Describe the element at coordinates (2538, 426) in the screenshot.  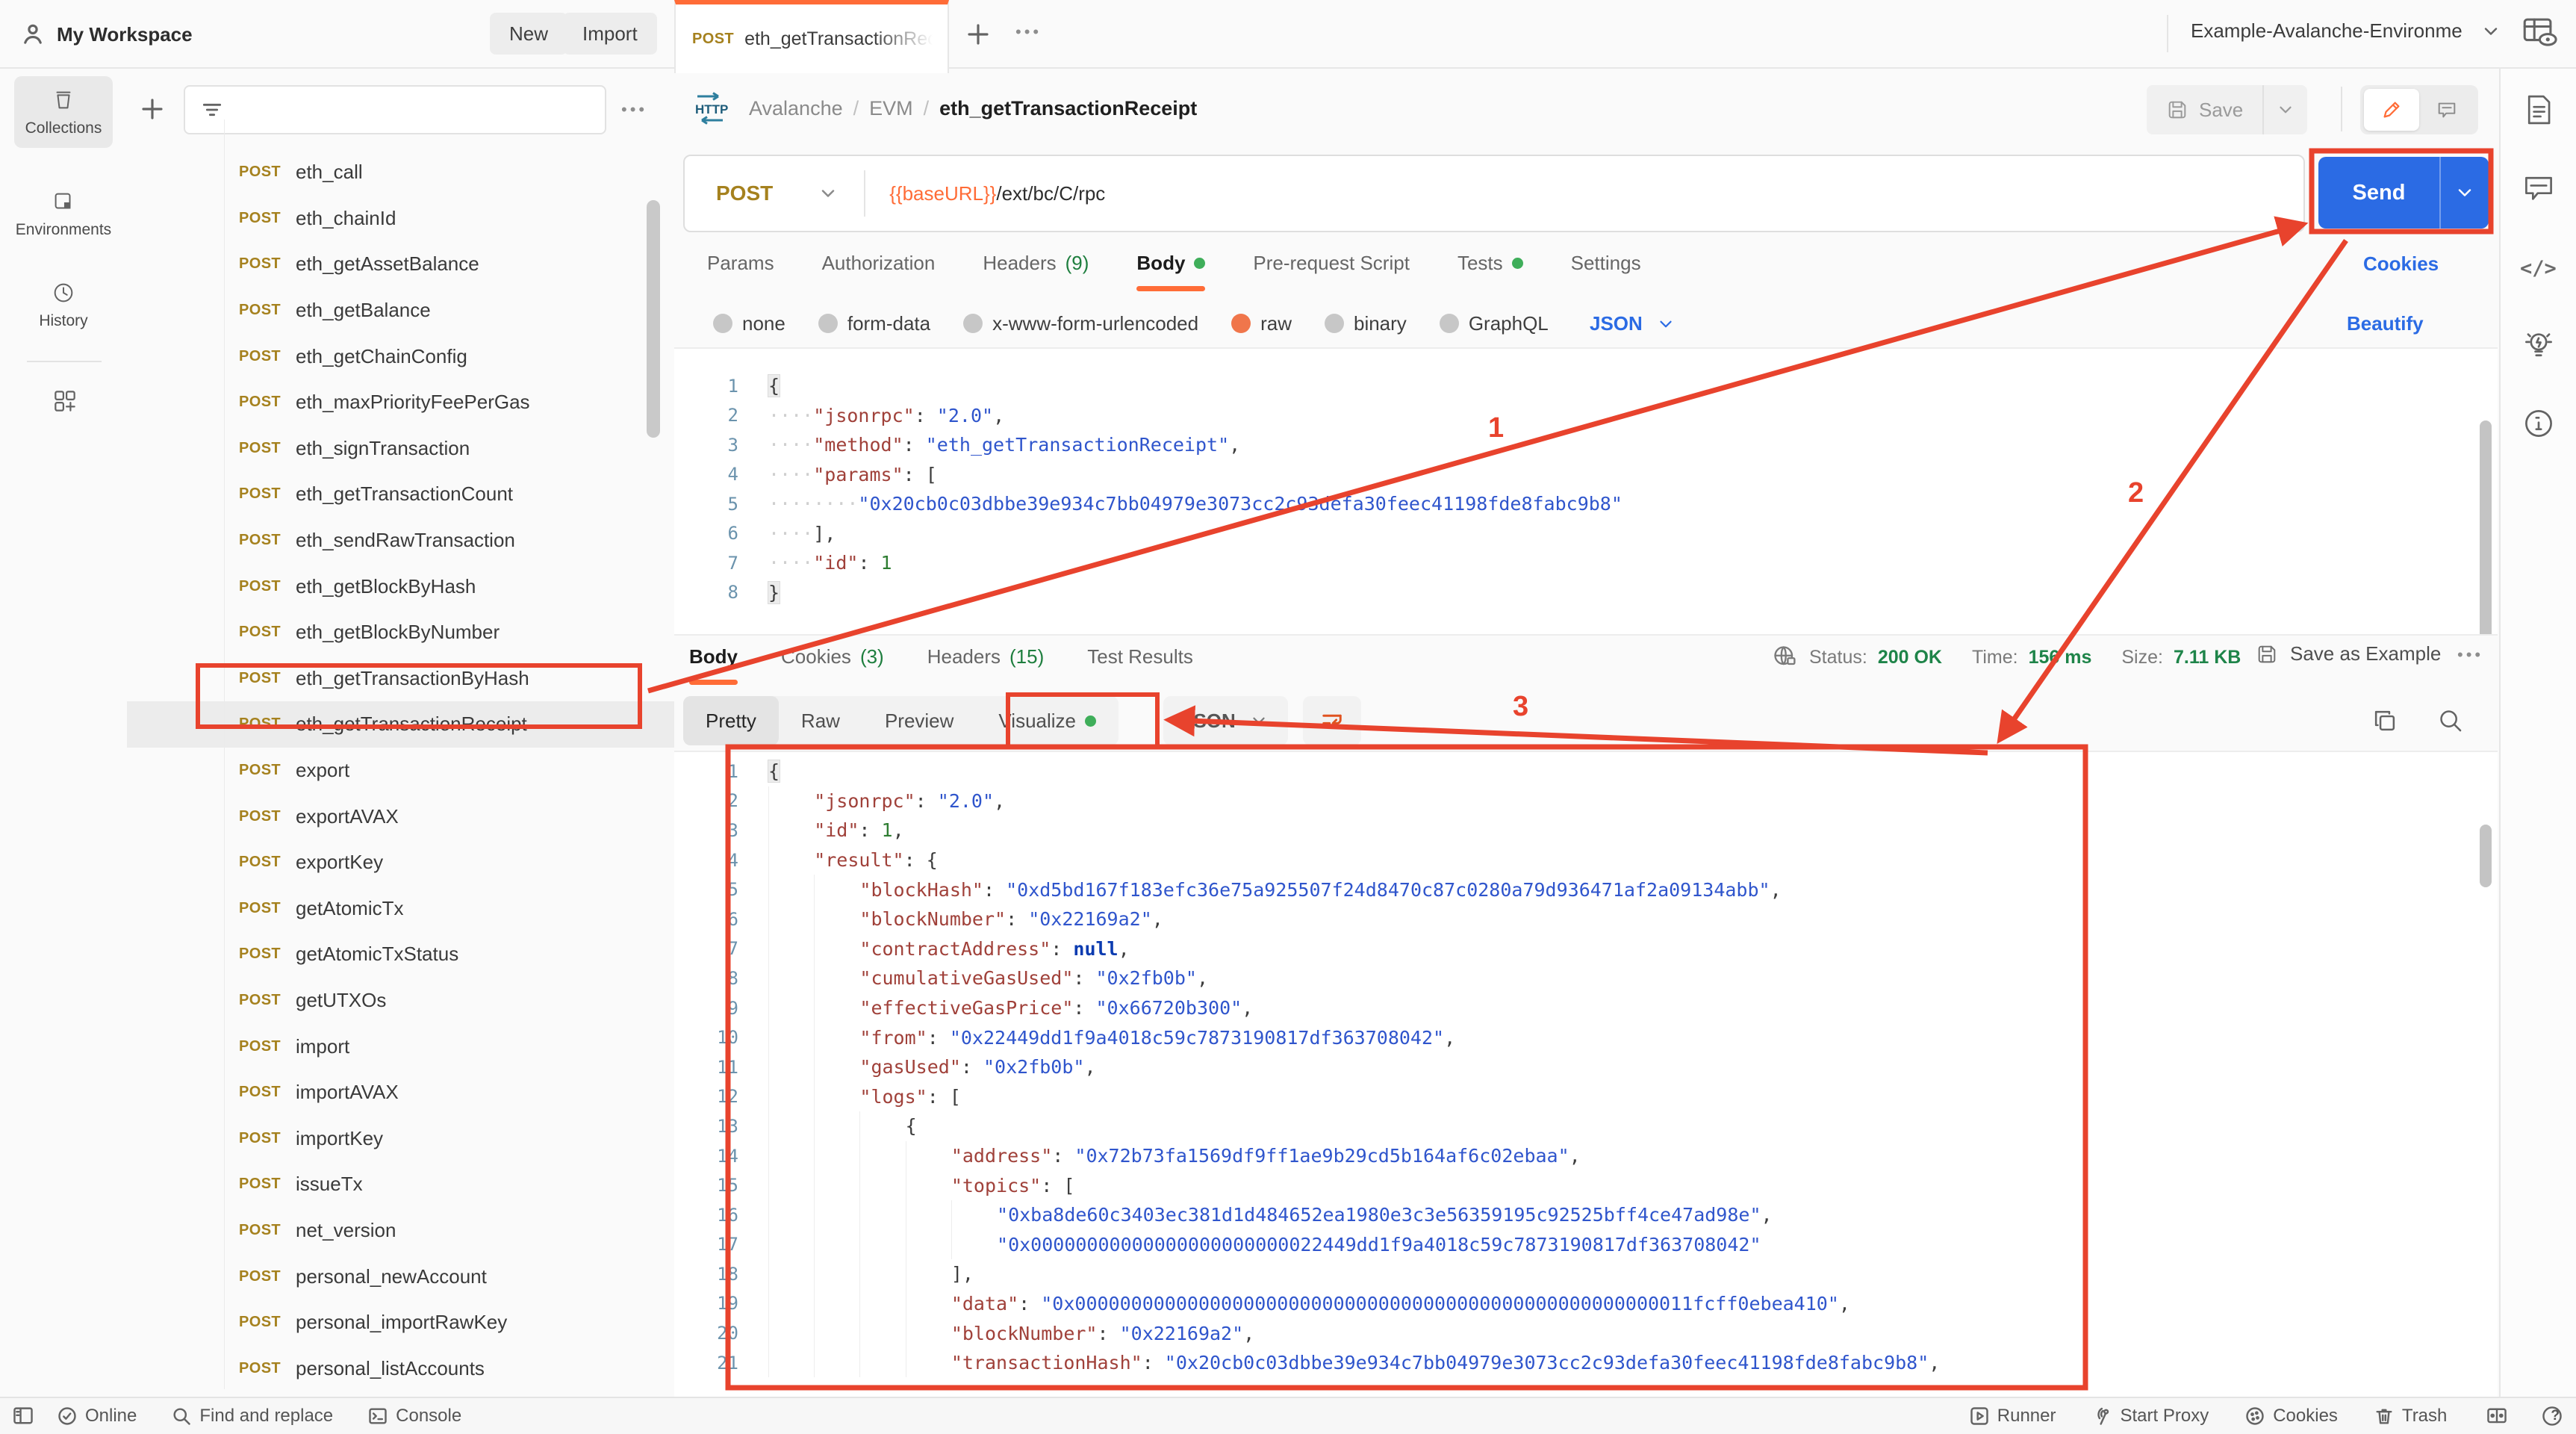
I see `request-info-button` at that location.